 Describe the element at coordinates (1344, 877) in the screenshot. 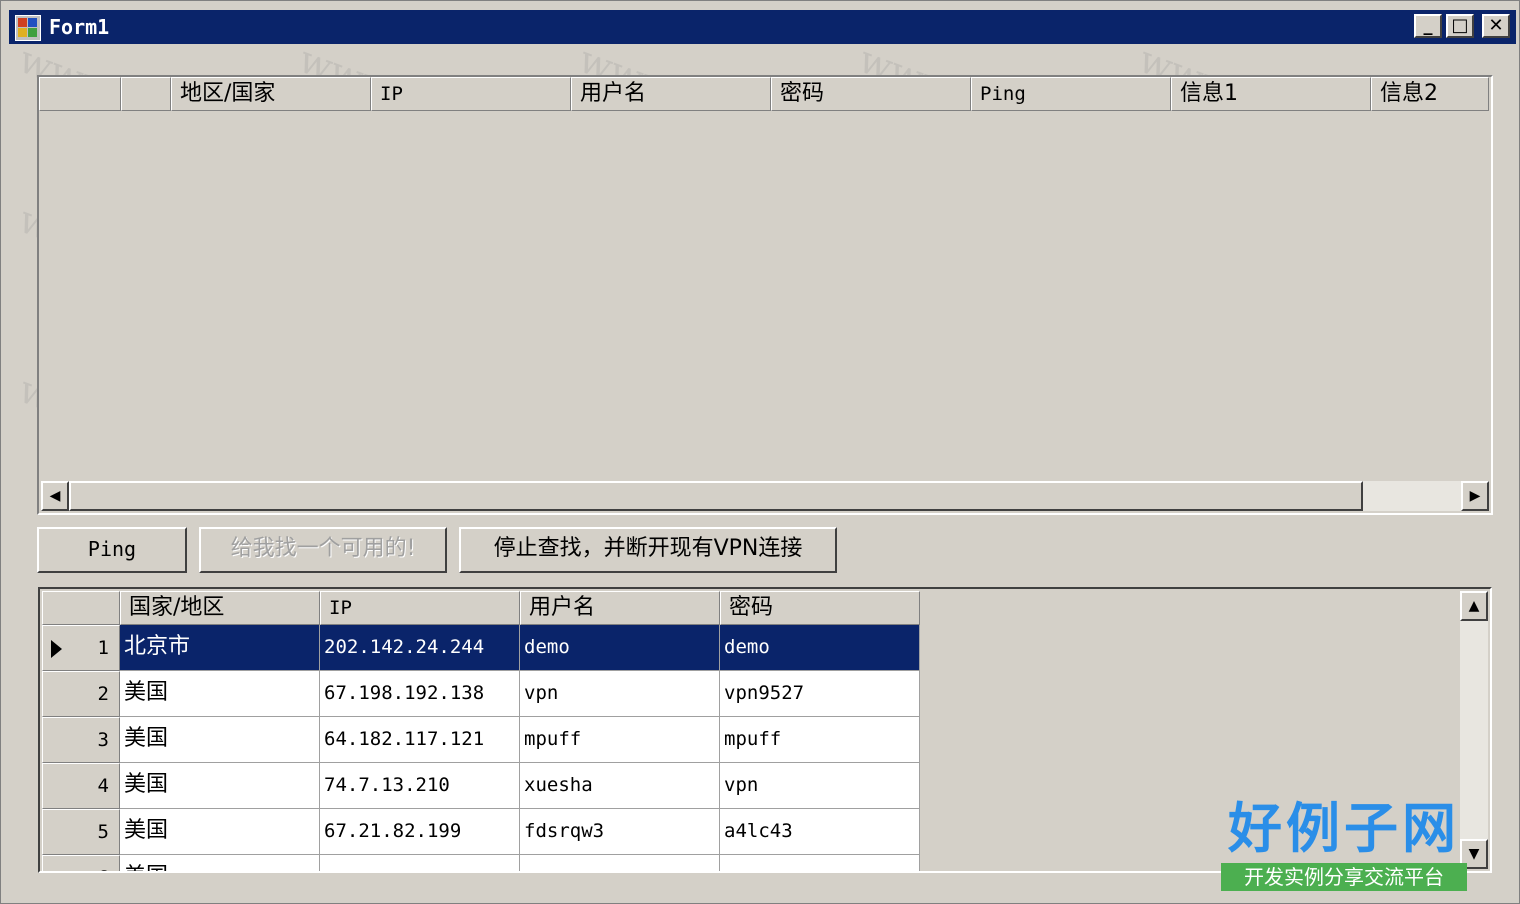

I see `logo-sub-text: 开发实例分享交流平台` at that location.